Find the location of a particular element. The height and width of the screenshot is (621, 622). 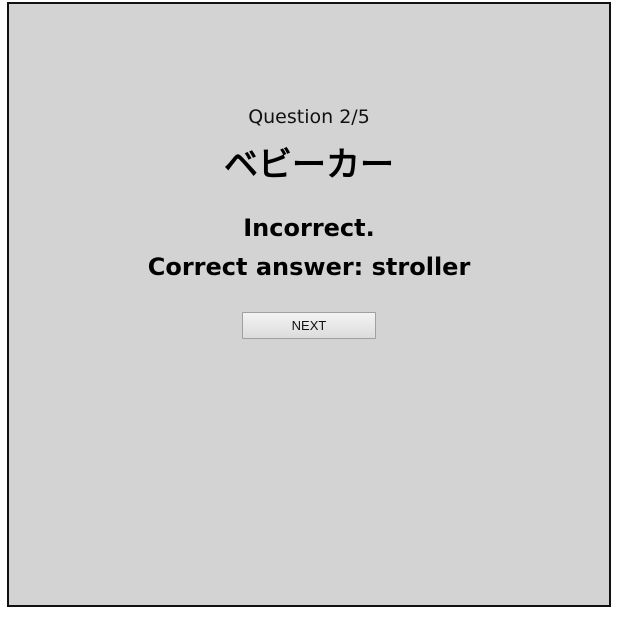

next-button: NEXT is located at coordinates (309, 325).